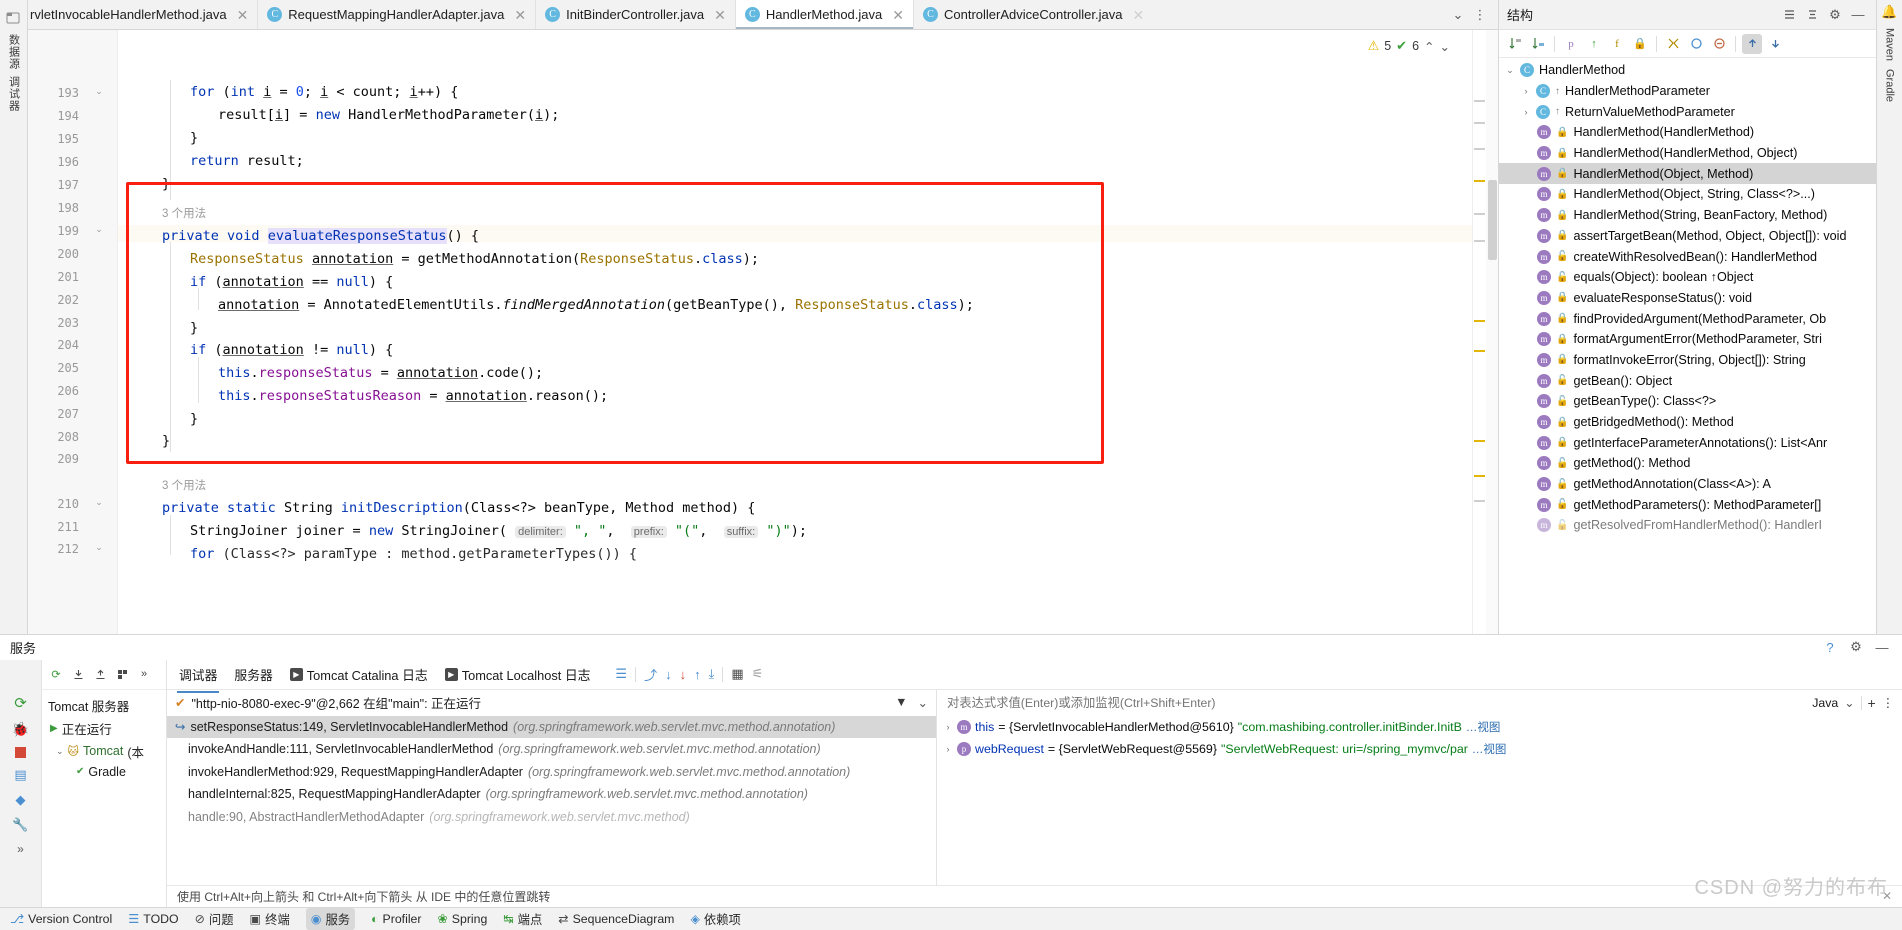 The image size is (1902, 930). I want to click on collapse-tree-icon, so click(1775, 44).